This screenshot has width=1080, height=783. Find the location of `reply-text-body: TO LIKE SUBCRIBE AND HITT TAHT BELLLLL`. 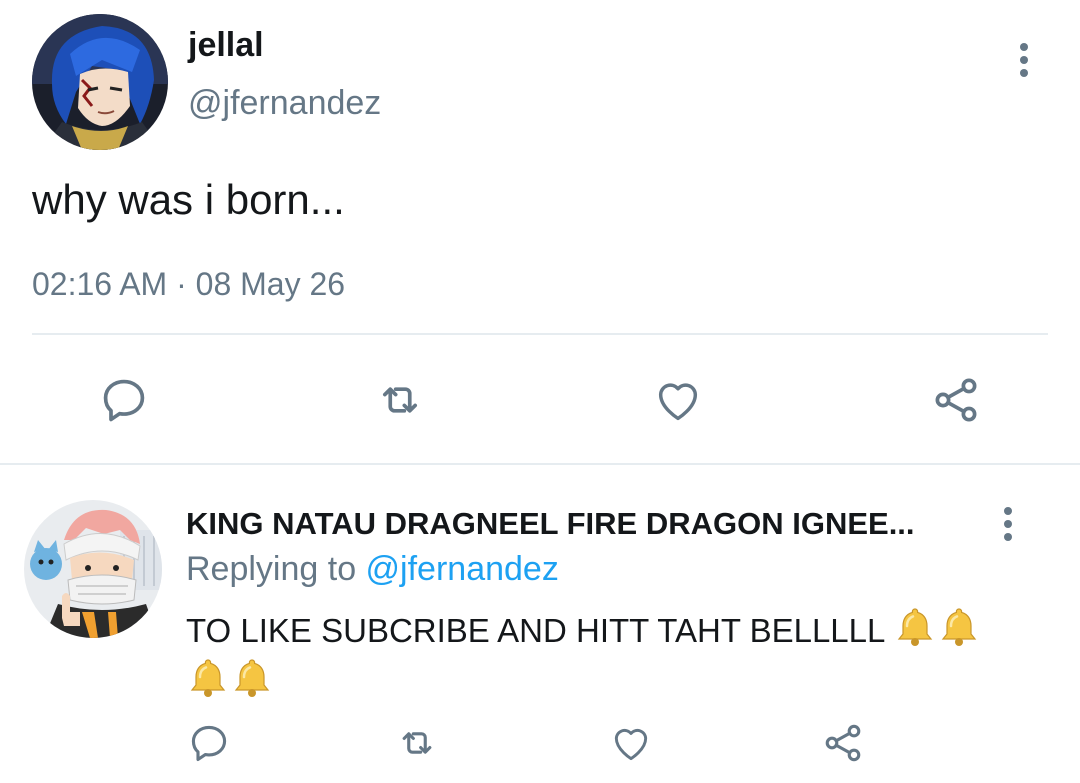

reply-text-body: TO LIKE SUBCRIBE AND HITT TAHT BELLLLL is located at coordinates (535, 630).